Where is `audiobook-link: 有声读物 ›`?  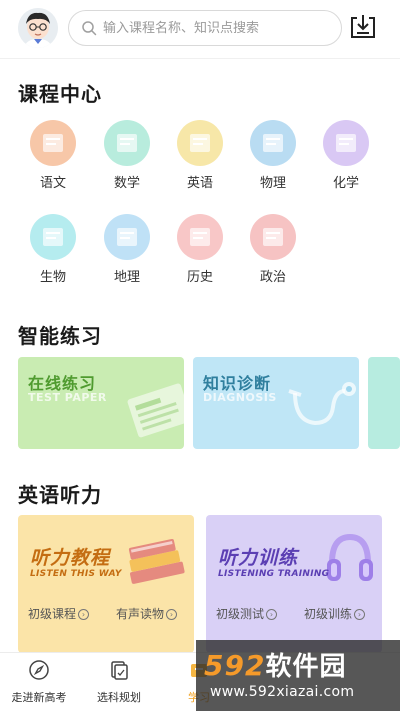 audiobook-link: 有声读物 › is located at coordinates (147, 614).